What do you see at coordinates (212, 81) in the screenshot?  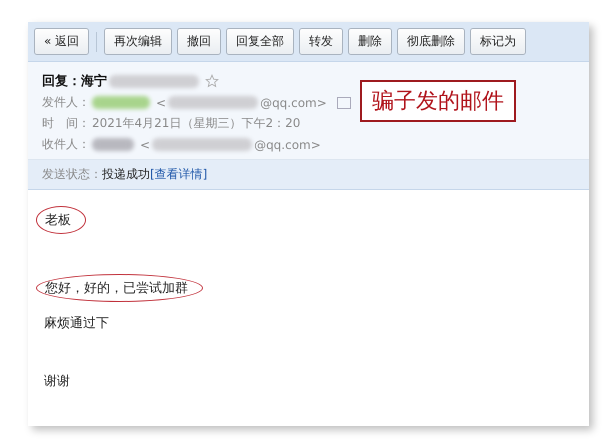 I see `star-icon` at bounding box center [212, 81].